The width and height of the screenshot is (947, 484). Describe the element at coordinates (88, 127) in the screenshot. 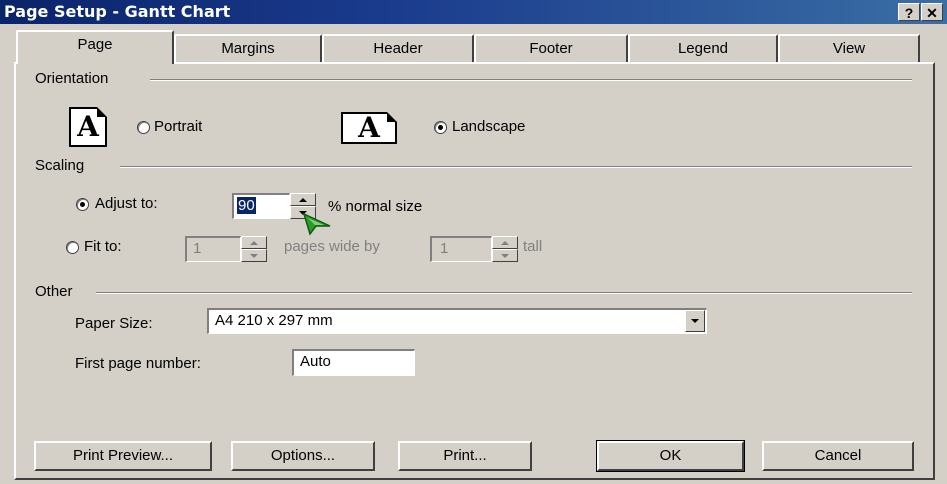

I see `portrait-page-icon: A` at that location.